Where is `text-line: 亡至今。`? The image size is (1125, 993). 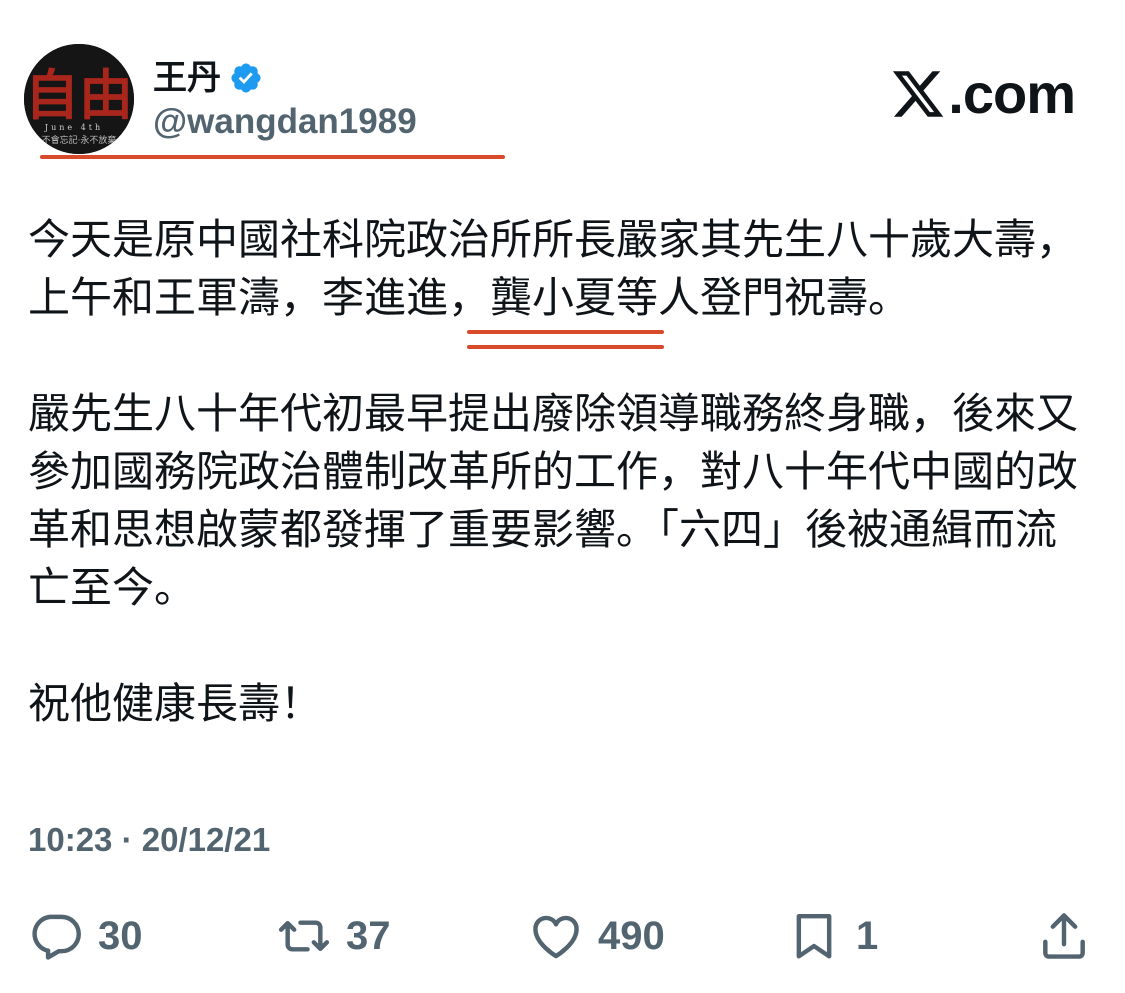
text-line: 亡至今。 is located at coordinates (112, 587).